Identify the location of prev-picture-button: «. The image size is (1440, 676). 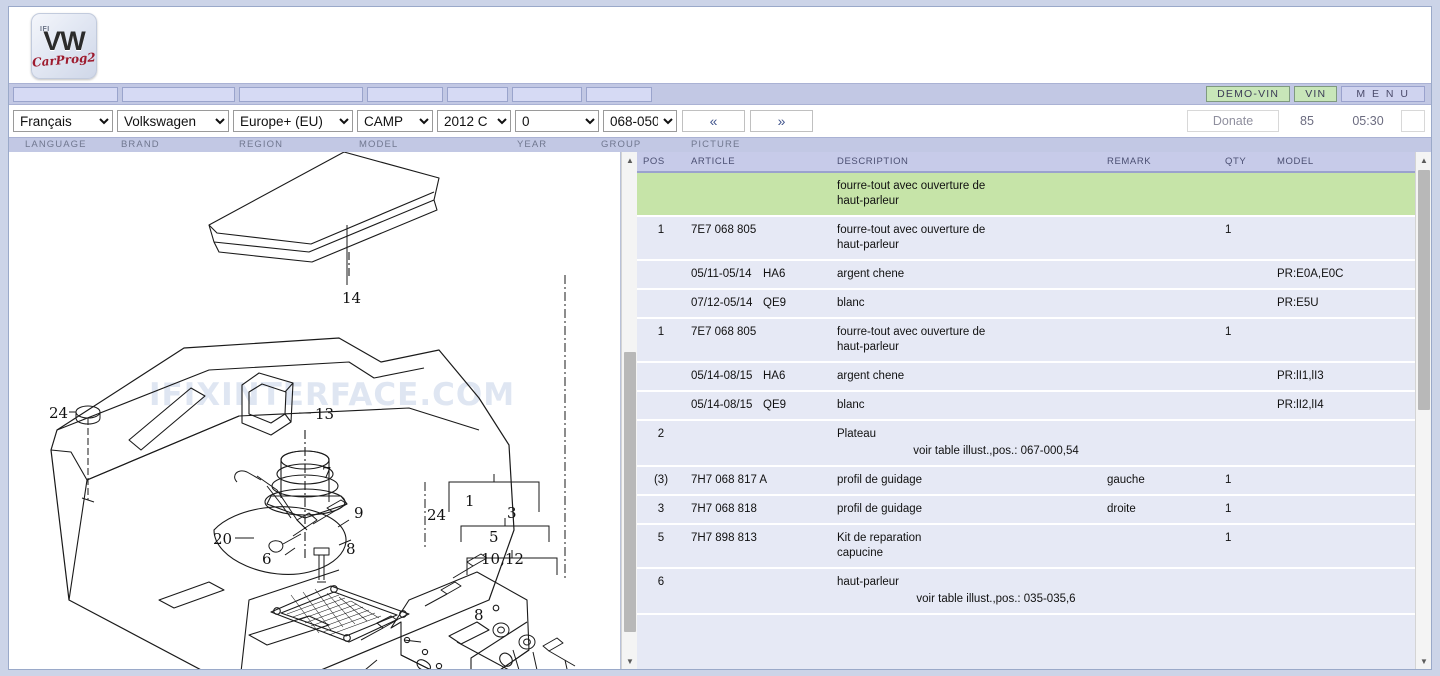
(713, 121).